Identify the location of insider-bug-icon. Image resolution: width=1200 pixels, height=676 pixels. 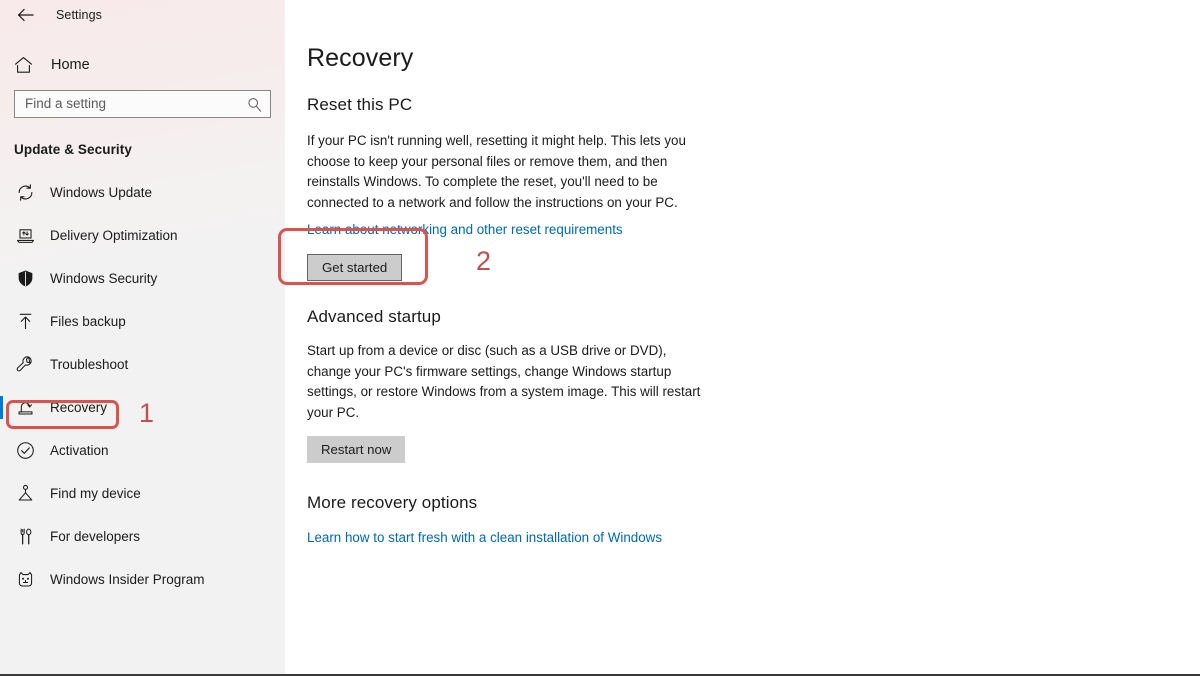
(25, 580).